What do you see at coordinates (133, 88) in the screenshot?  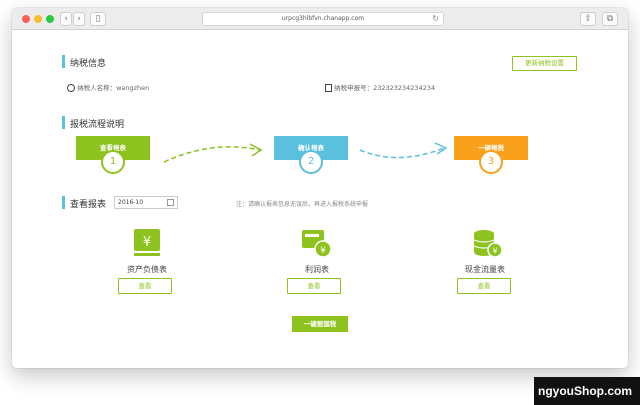 I see `taxpayer-name: wangzhen` at bounding box center [133, 88].